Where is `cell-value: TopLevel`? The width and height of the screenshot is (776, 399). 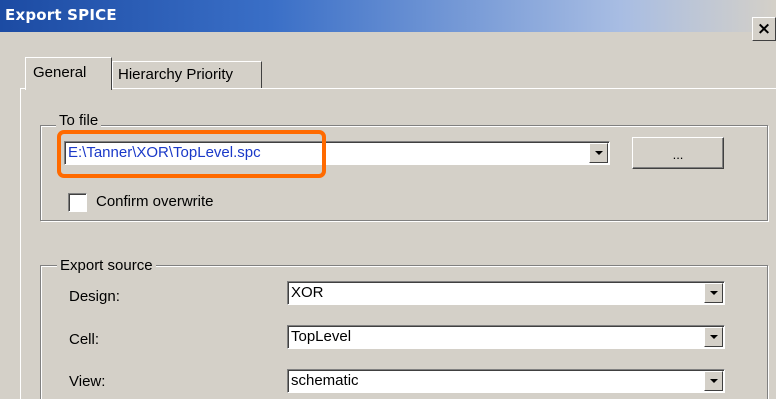
cell-value: TopLevel is located at coordinates (321, 336).